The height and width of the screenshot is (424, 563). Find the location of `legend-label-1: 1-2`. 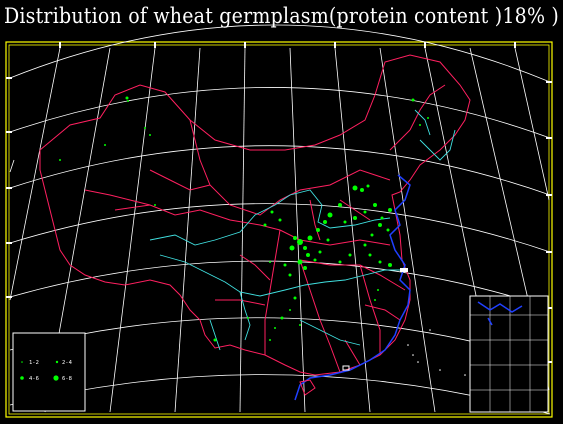

legend-label-1: 1-2 is located at coordinates (34, 363).